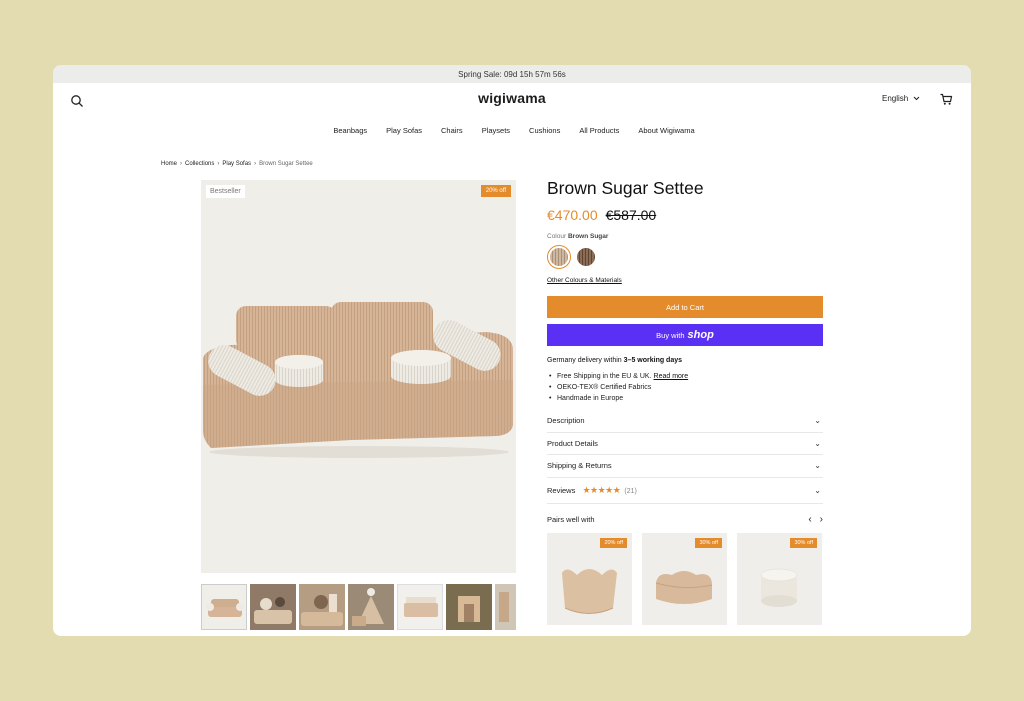 Image resolution: width=1024 pixels, height=701 pixels. What do you see at coordinates (557, 236) in the screenshot?
I see `colour-label-text: Colour` at bounding box center [557, 236].